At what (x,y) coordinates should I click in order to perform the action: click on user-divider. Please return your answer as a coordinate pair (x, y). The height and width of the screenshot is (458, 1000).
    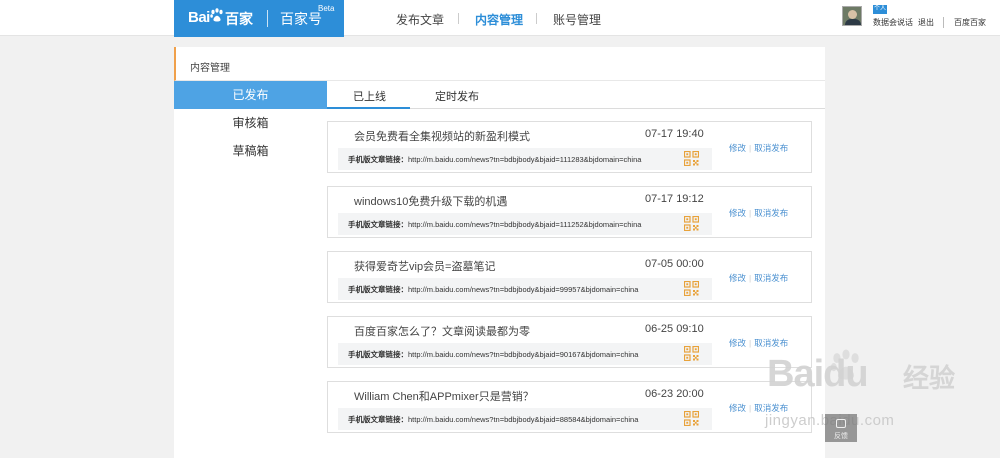
    Looking at the image, I should click on (943, 22).